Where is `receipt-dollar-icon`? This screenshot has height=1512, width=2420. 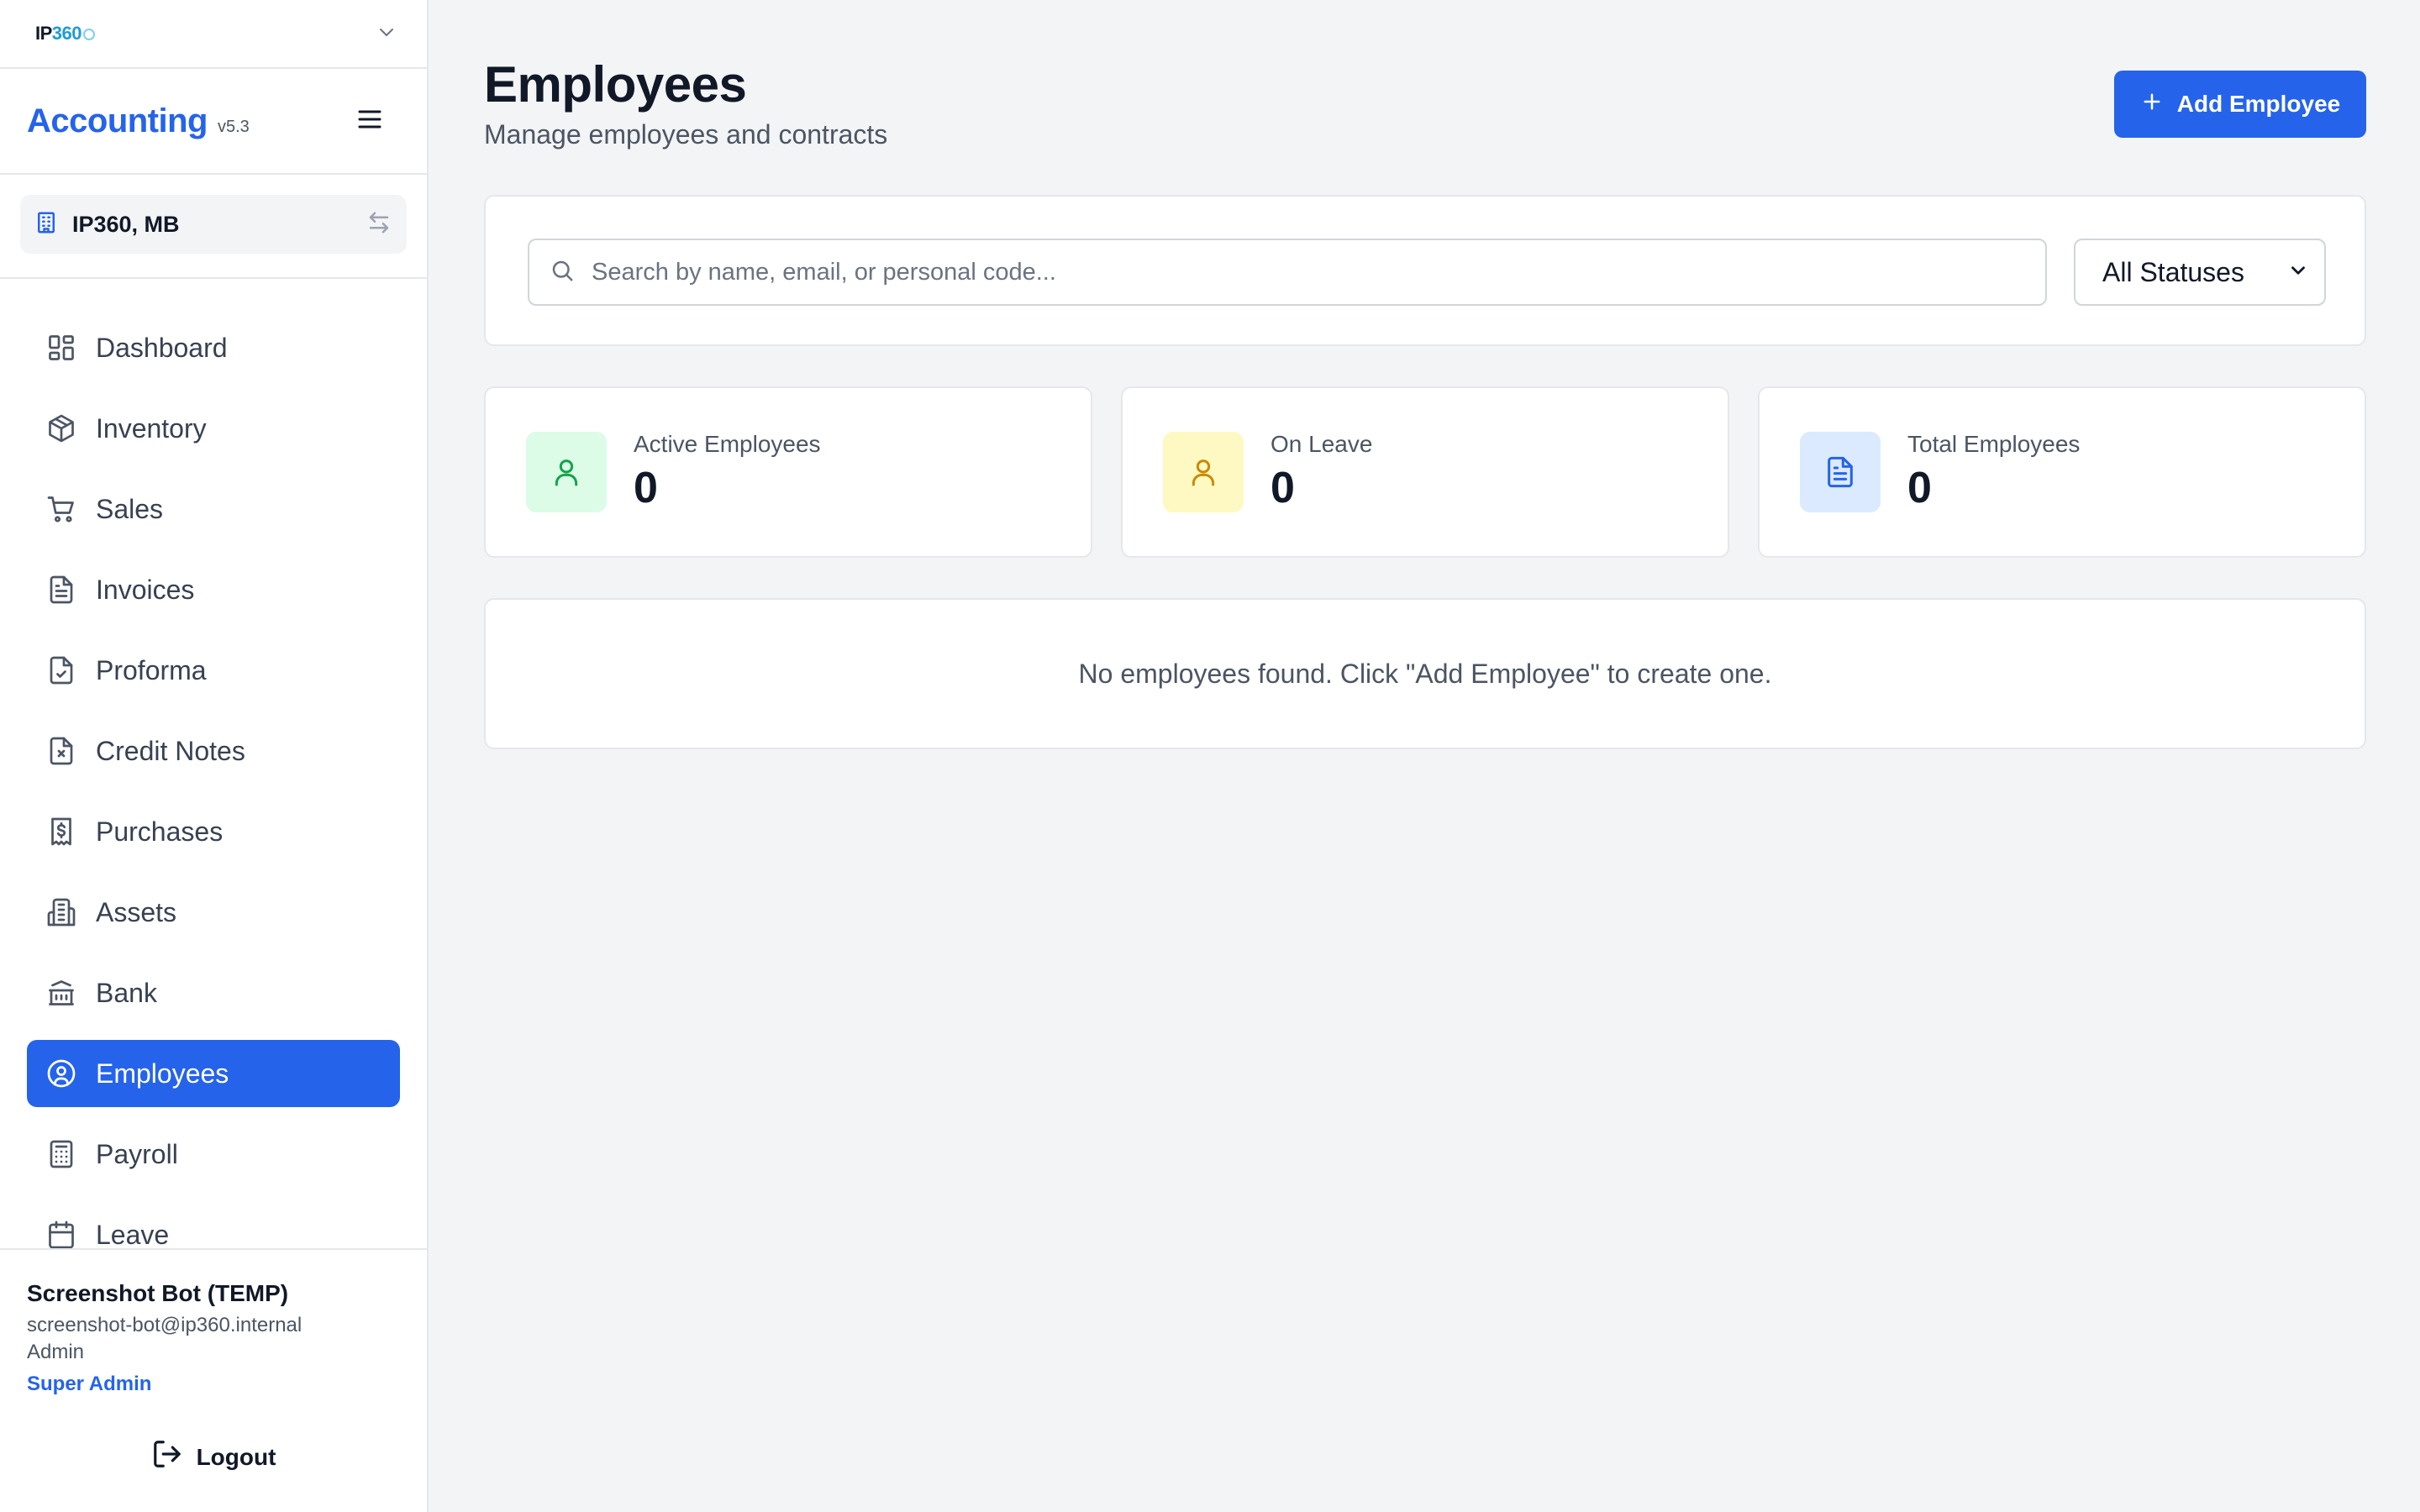
receipt-dollar-icon is located at coordinates (61, 832).